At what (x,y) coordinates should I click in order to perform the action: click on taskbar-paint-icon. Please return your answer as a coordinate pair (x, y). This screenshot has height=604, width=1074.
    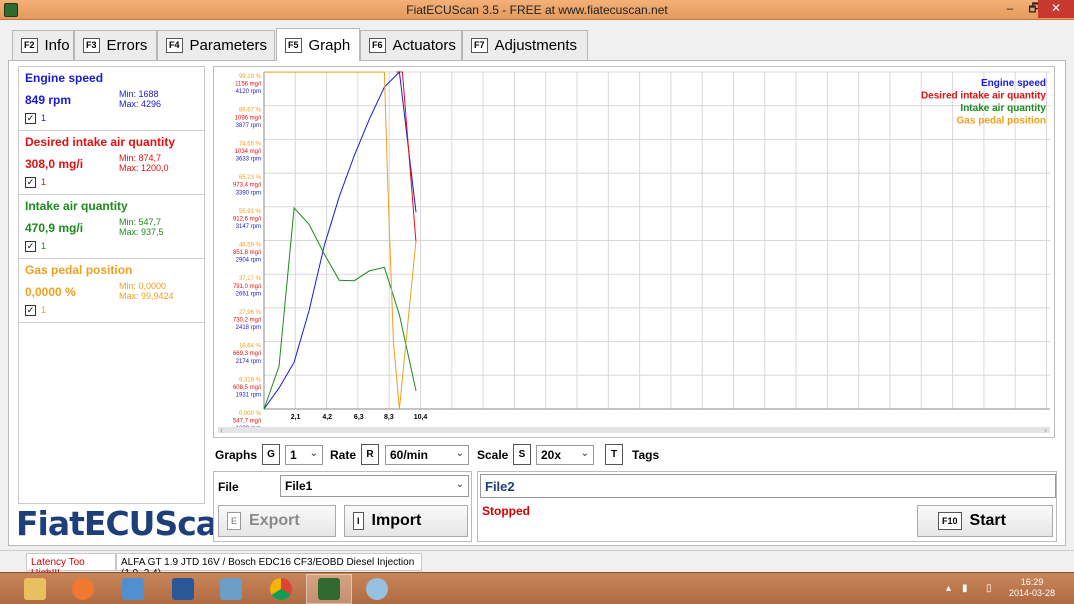
    Looking at the image, I should click on (377, 589).